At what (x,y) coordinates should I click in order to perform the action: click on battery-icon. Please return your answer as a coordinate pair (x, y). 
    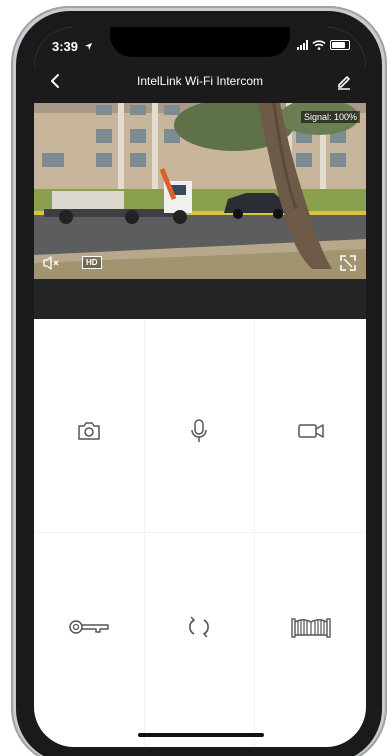
    Looking at the image, I should click on (340, 45).